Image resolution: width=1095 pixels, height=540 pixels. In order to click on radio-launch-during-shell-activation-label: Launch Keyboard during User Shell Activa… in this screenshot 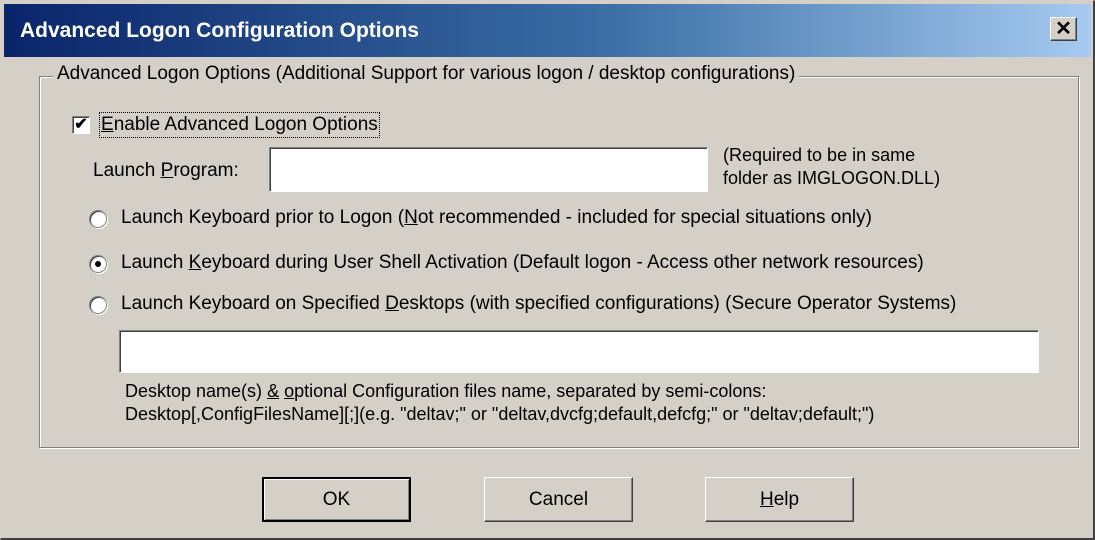, I will do `click(522, 263)`.